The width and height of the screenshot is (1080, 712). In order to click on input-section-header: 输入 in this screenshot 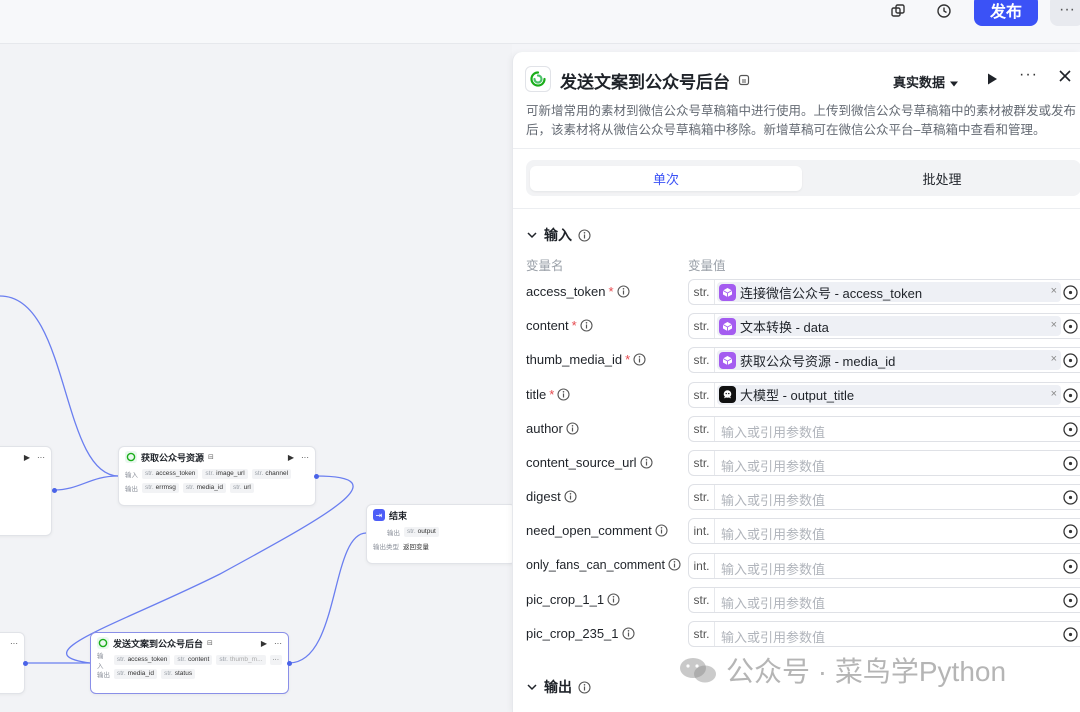, I will do `click(558, 235)`.